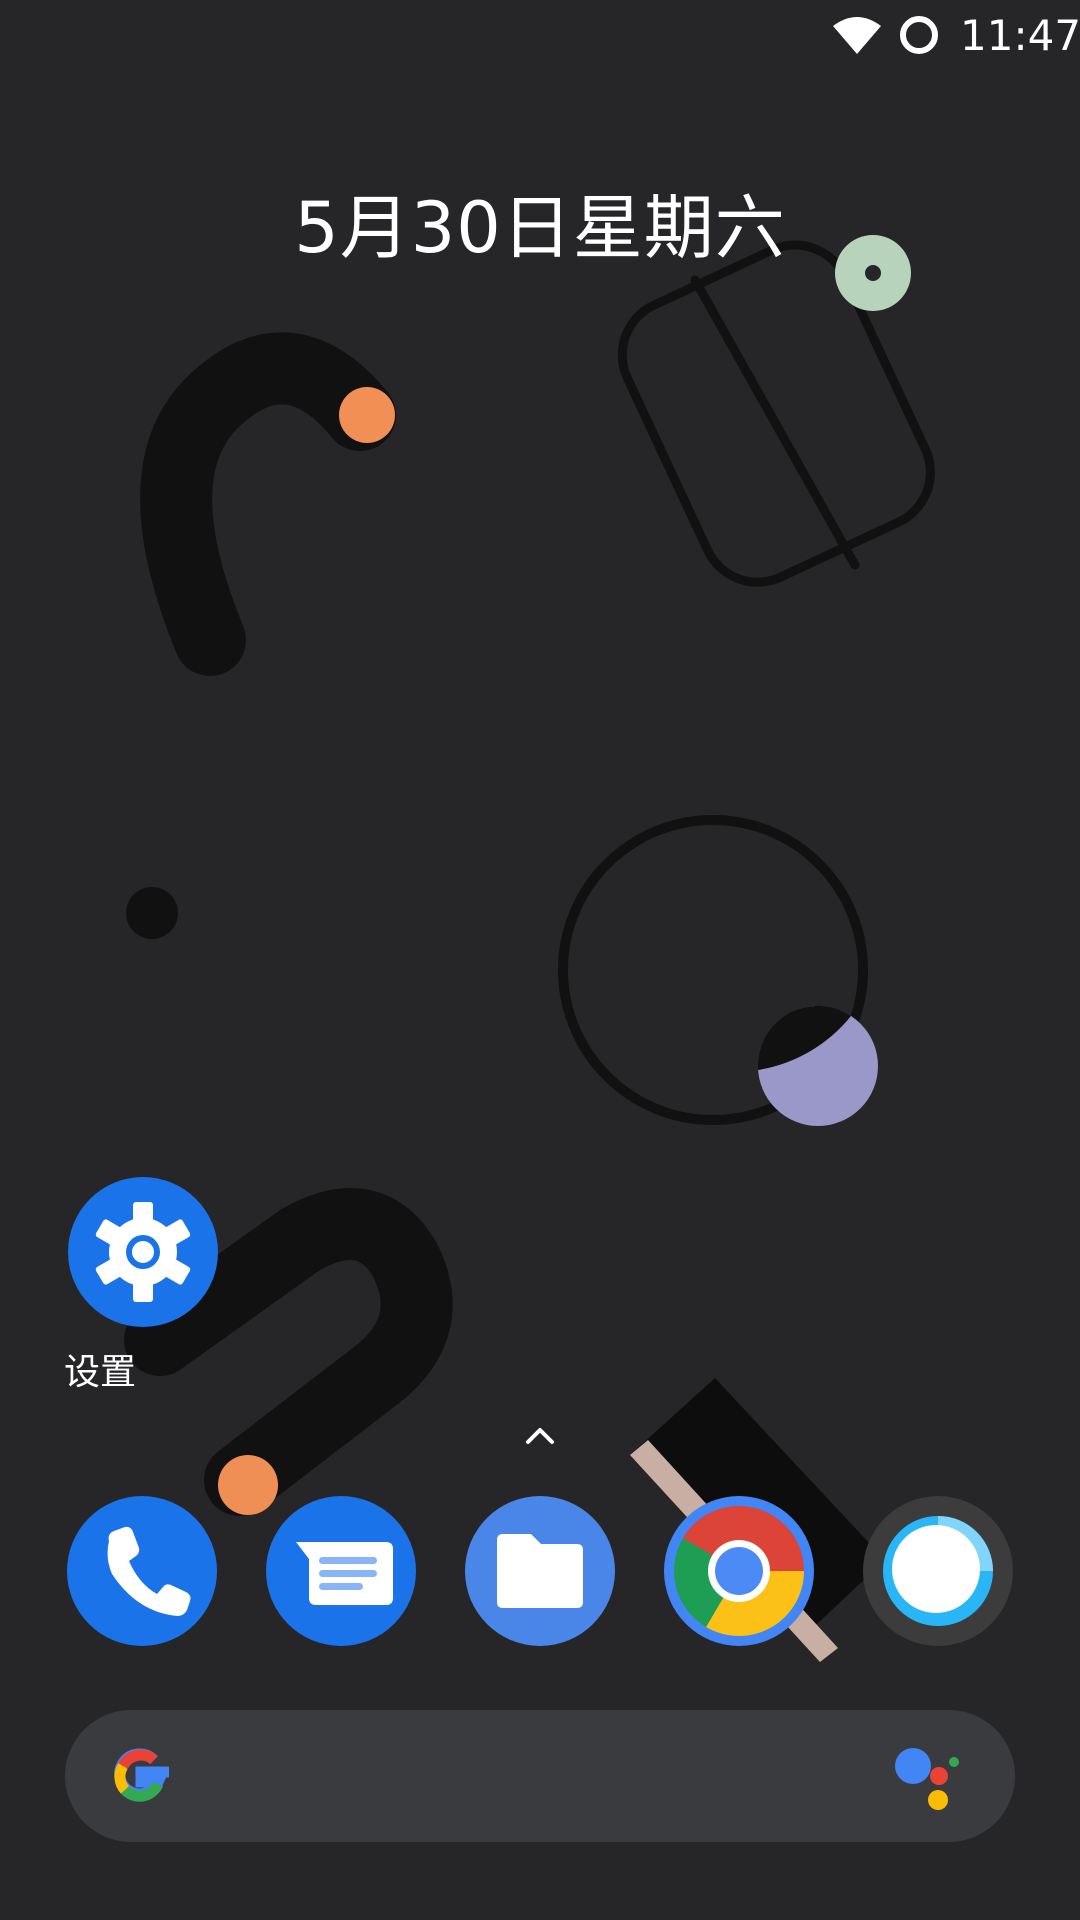  Describe the element at coordinates (344, 1573) in the screenshot. I see `messages-icon` at that location.